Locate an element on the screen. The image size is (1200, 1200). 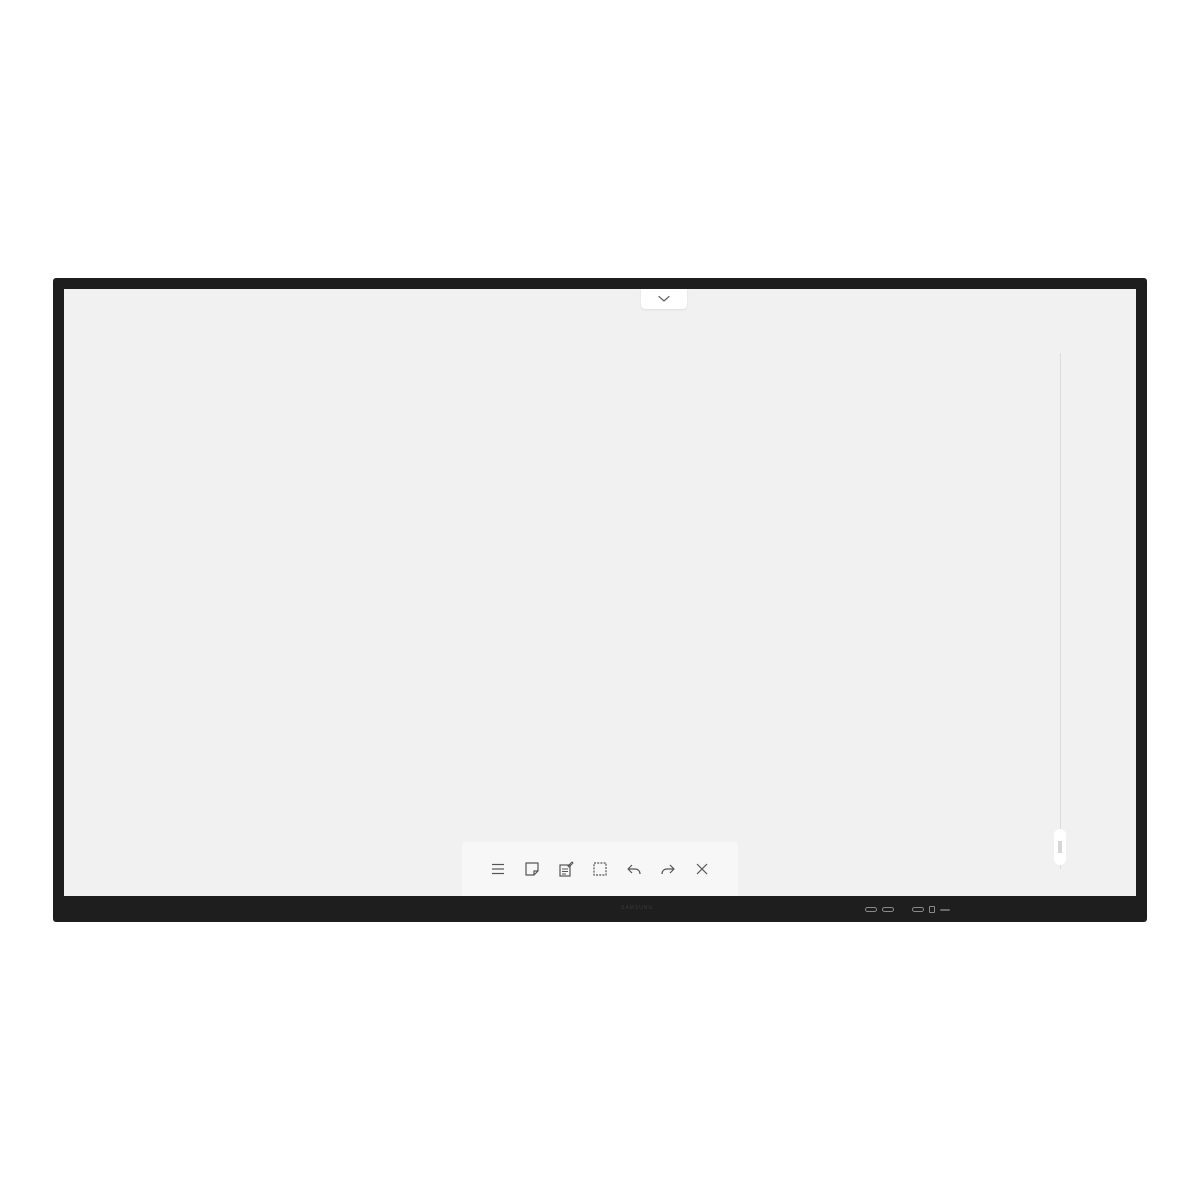
close-icon is located at coordinates (702, 869).